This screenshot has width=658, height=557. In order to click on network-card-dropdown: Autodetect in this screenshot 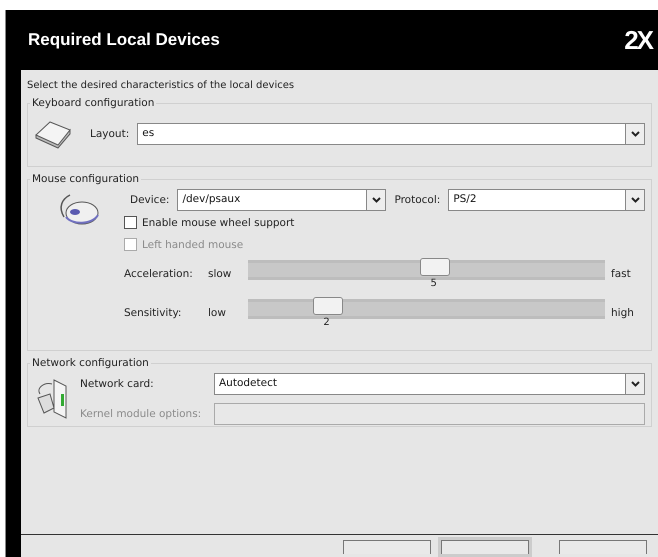, I will do `click(429, 384)`.